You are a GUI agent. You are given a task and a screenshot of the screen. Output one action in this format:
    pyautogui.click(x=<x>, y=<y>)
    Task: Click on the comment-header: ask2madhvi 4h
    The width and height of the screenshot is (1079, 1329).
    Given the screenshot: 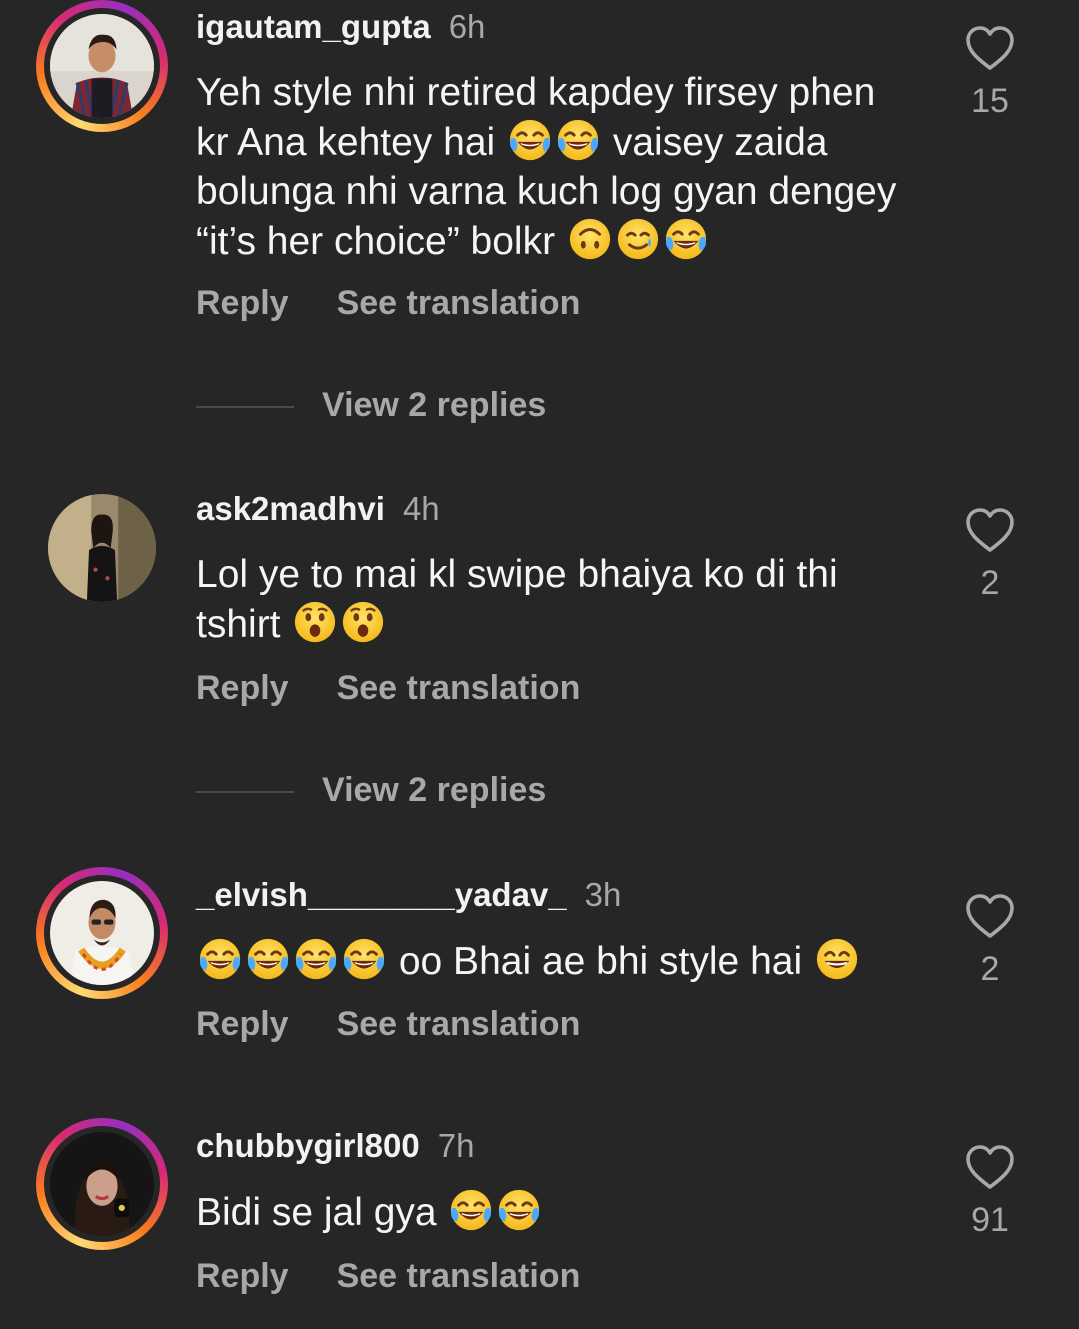 What is the action you would take?
    pyautogui.click(x=318, y=509)
    